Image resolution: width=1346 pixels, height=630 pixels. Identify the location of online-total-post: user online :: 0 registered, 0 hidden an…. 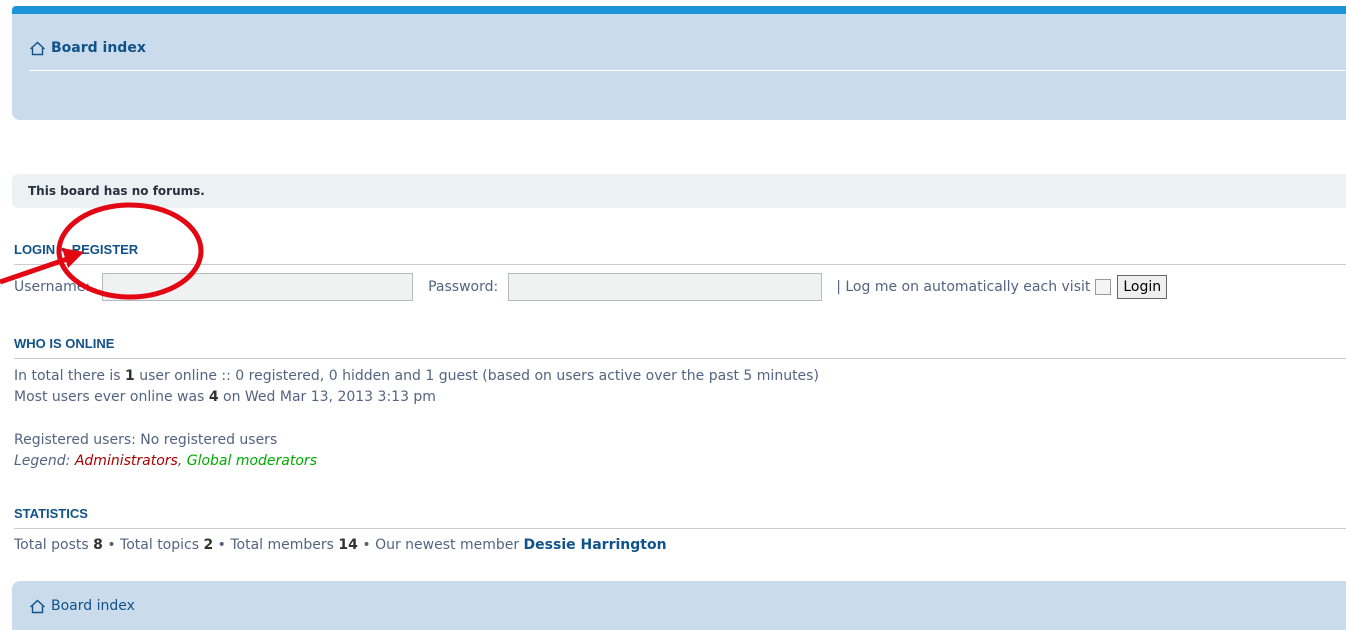
(476, 376).